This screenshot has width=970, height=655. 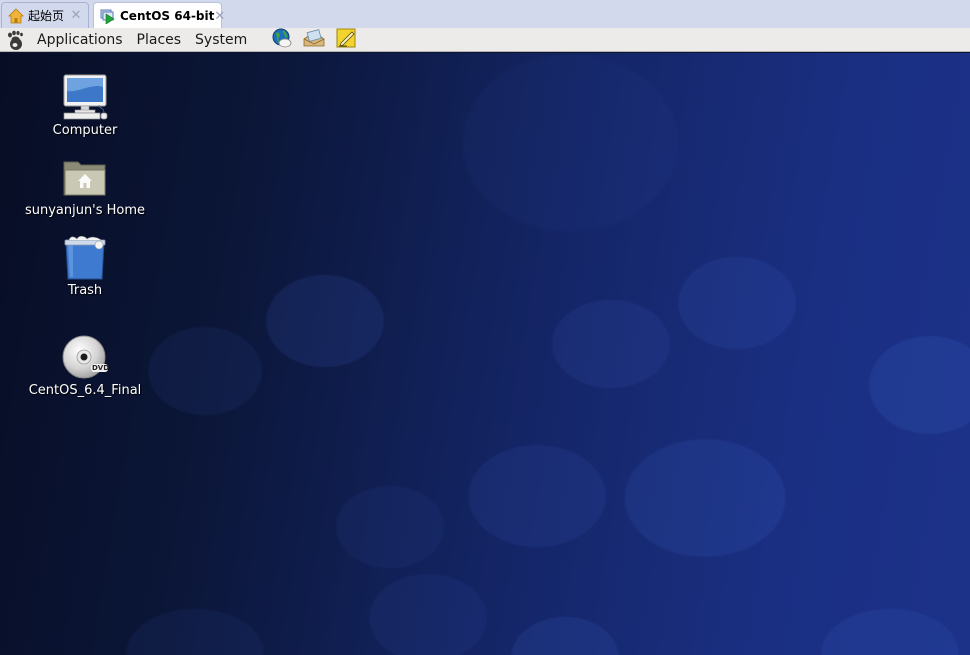 I want to click on desktop-icon-label: CentOS_6.4_Final, so click(x=85, y=390).